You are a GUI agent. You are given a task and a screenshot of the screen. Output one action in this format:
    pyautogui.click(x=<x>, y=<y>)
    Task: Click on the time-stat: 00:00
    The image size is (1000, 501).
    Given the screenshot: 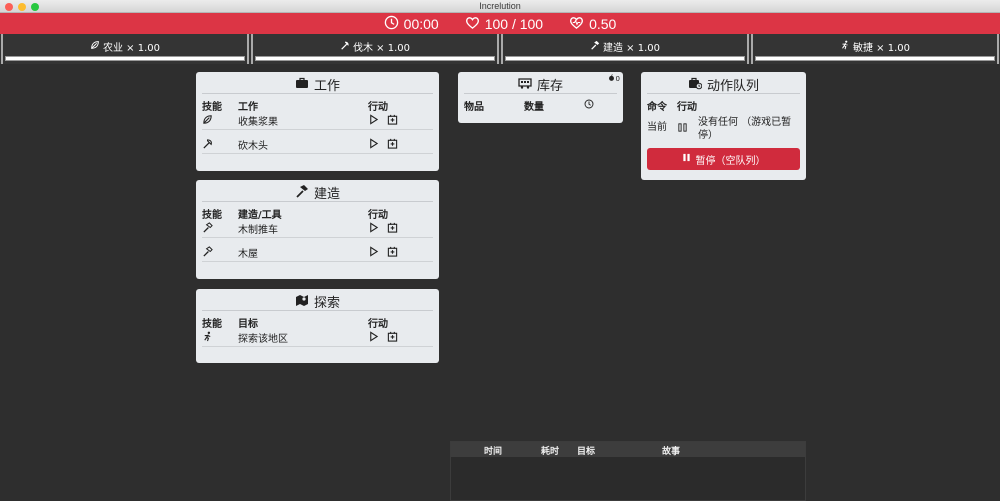 What is the action you would take?
    pyautogui.click(x=411, y=24)
    